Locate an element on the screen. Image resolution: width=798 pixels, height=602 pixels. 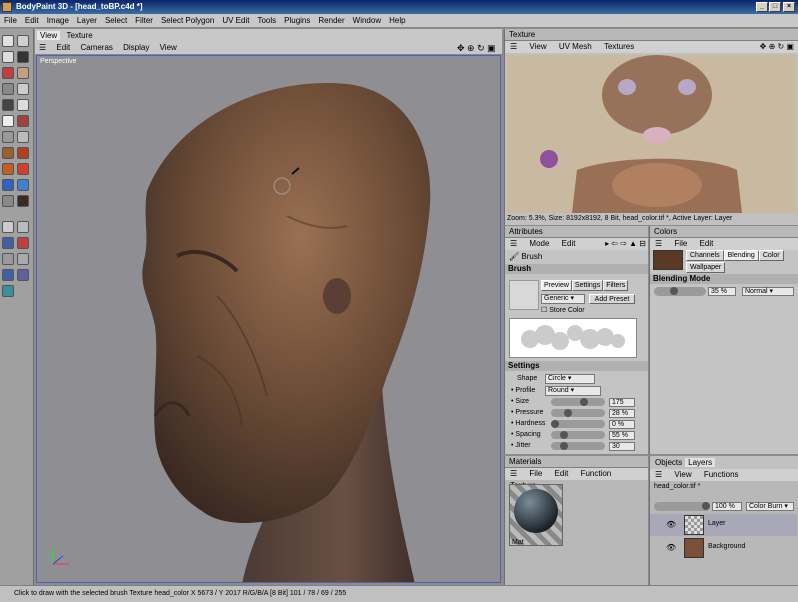
selection-lasso-icon is located at coordinates (23, 227).